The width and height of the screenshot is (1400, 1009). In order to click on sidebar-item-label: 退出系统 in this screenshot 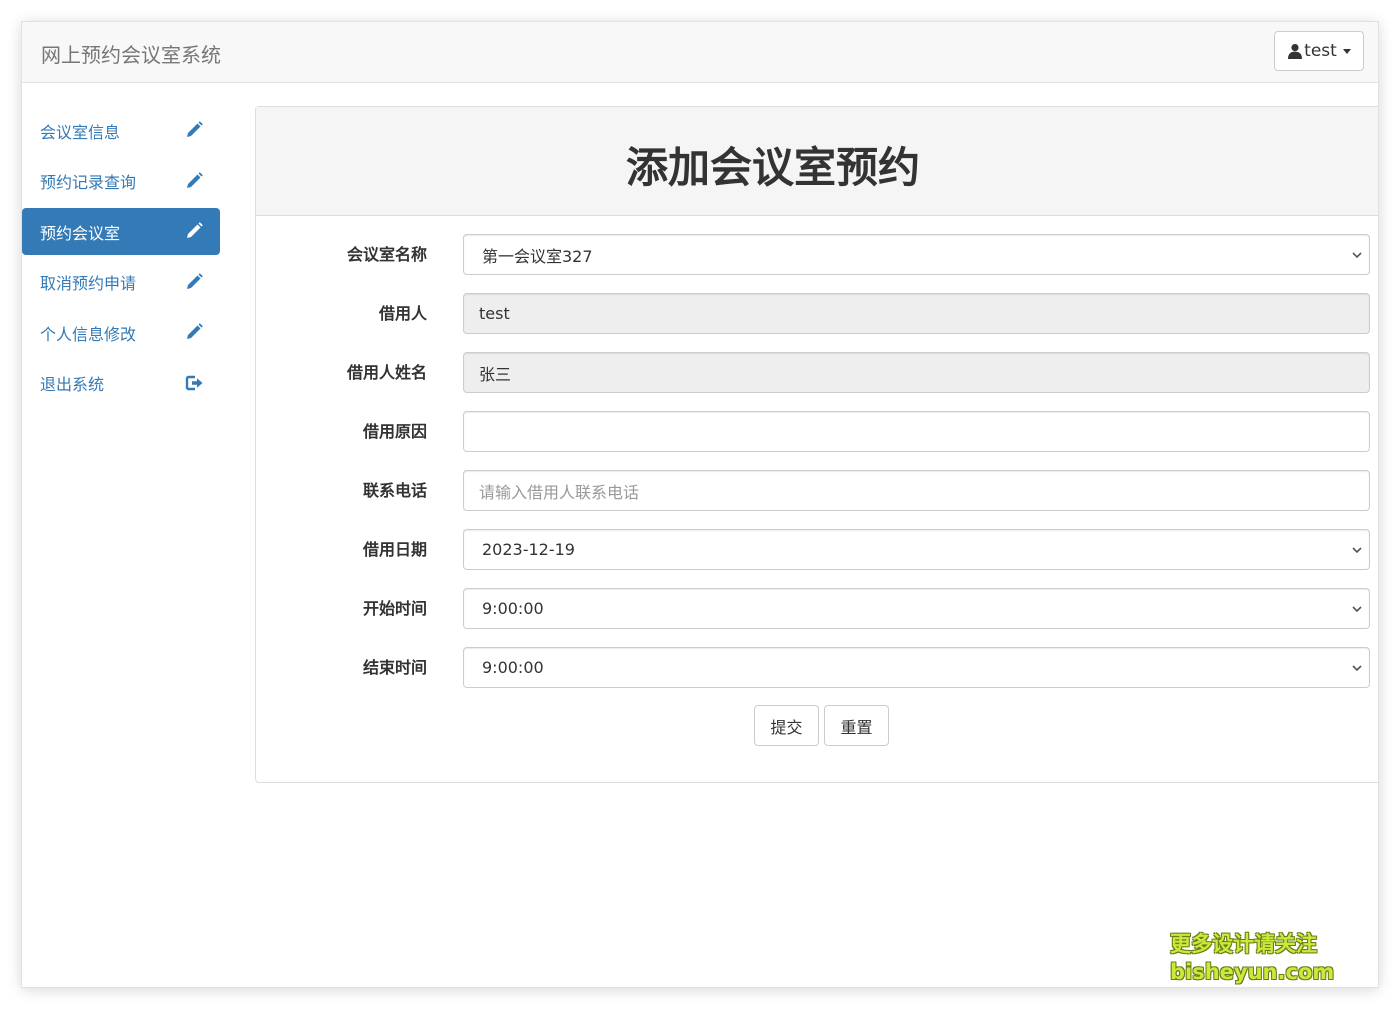, I will do `click(72, 384)`.